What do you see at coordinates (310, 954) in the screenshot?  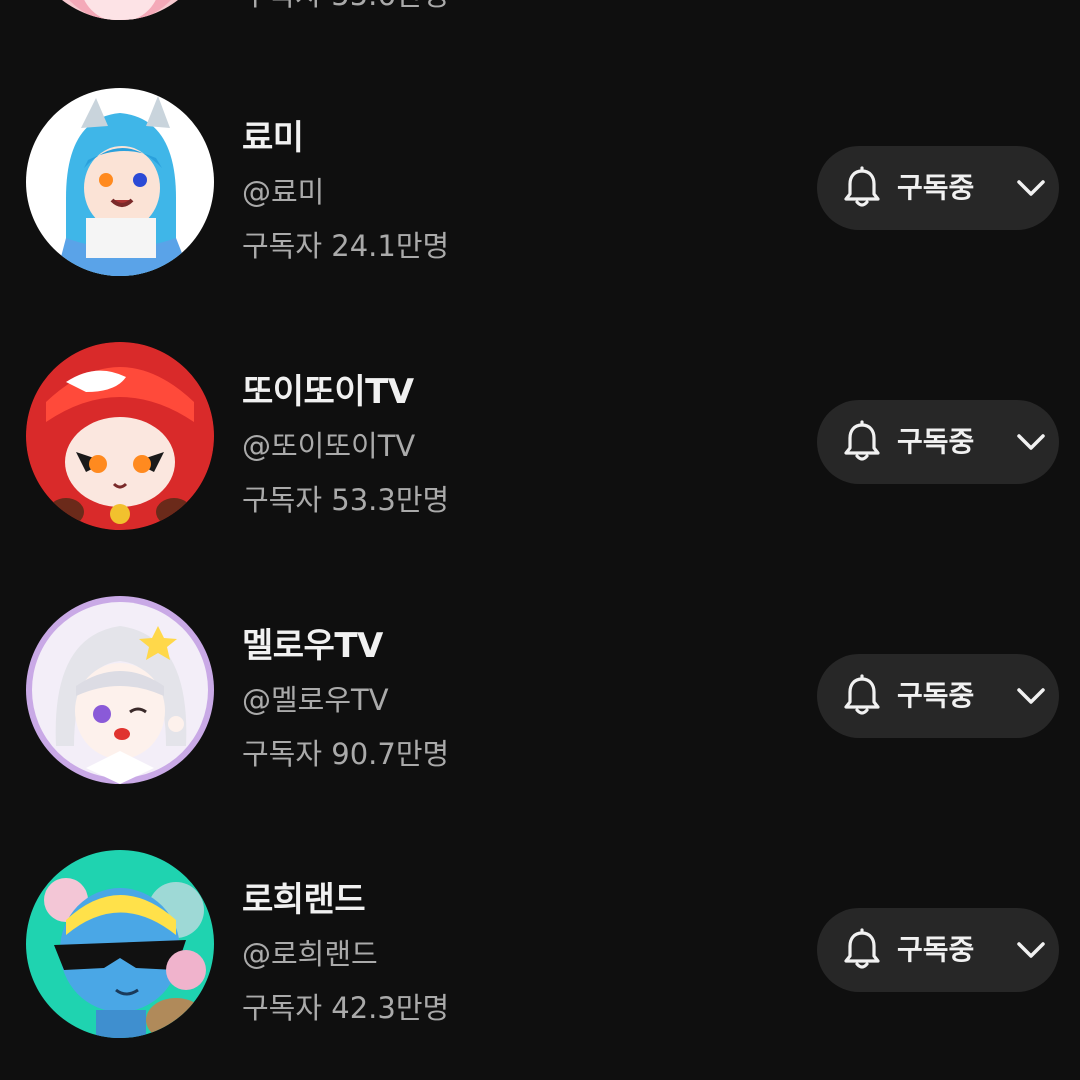 I see `channel-handle: @로희랜드` at bounding box center [310, 954].